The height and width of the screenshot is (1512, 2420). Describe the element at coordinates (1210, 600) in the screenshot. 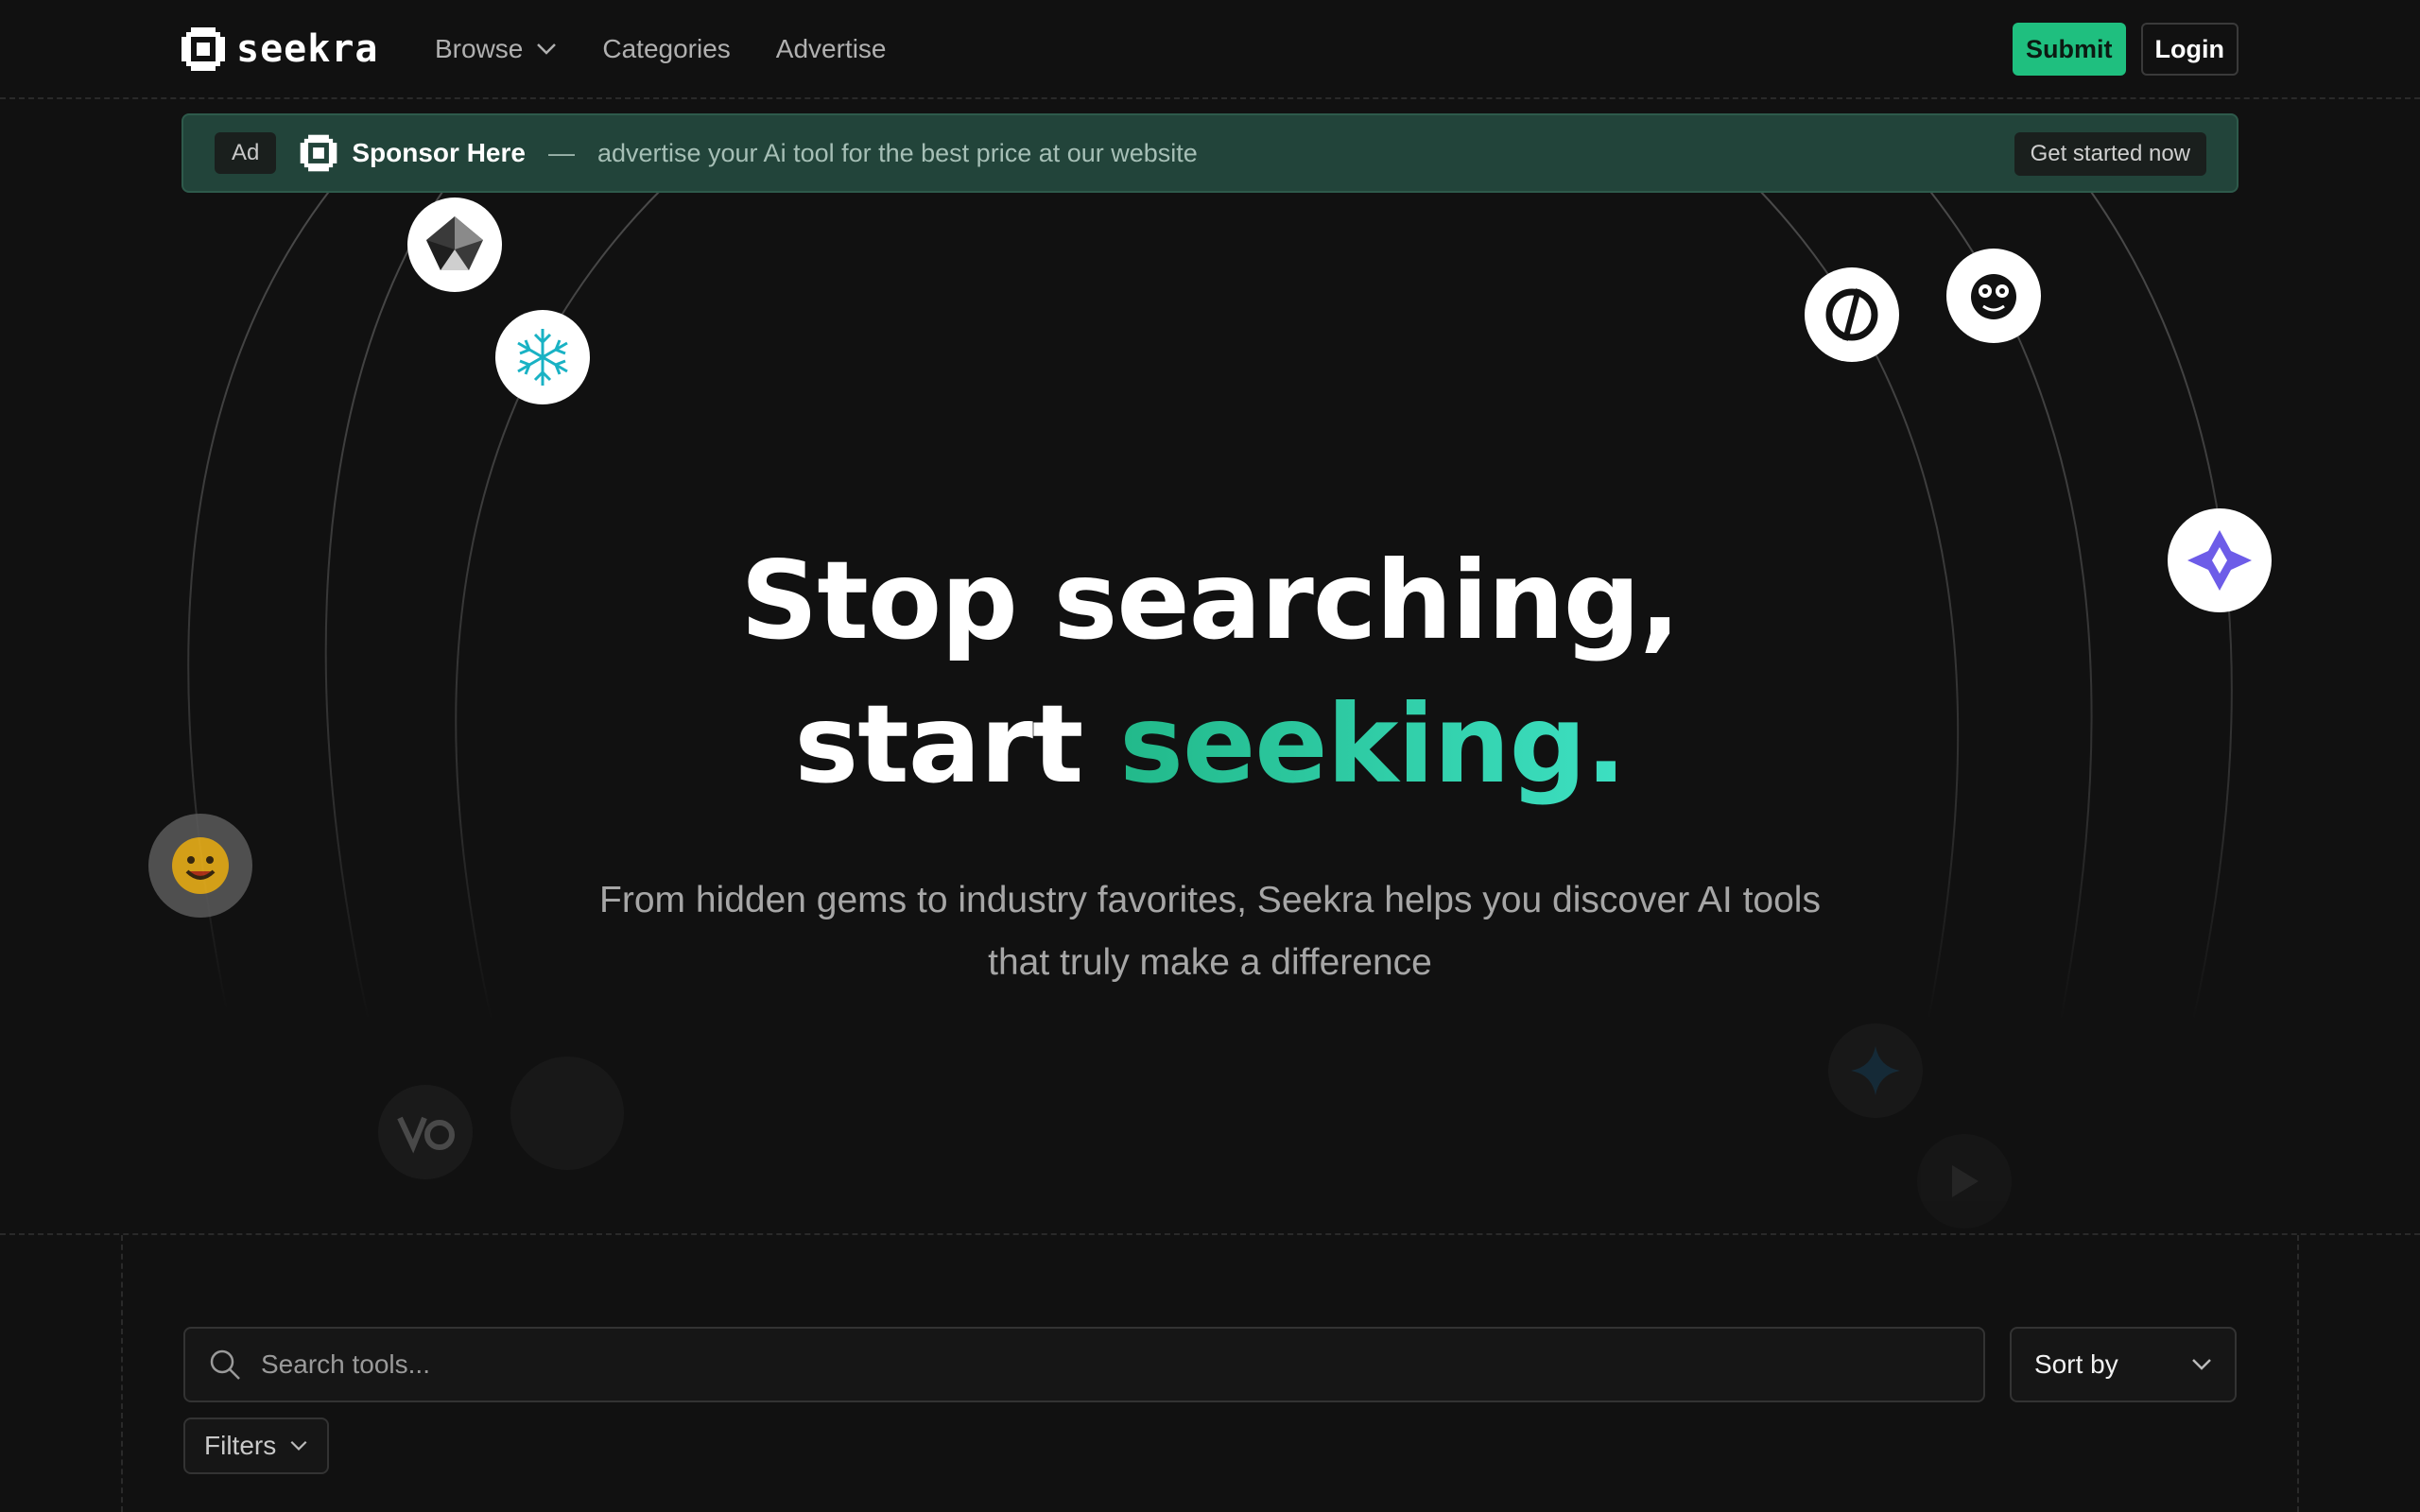

I see `hero-title-line1: Stop searching,` at that location.